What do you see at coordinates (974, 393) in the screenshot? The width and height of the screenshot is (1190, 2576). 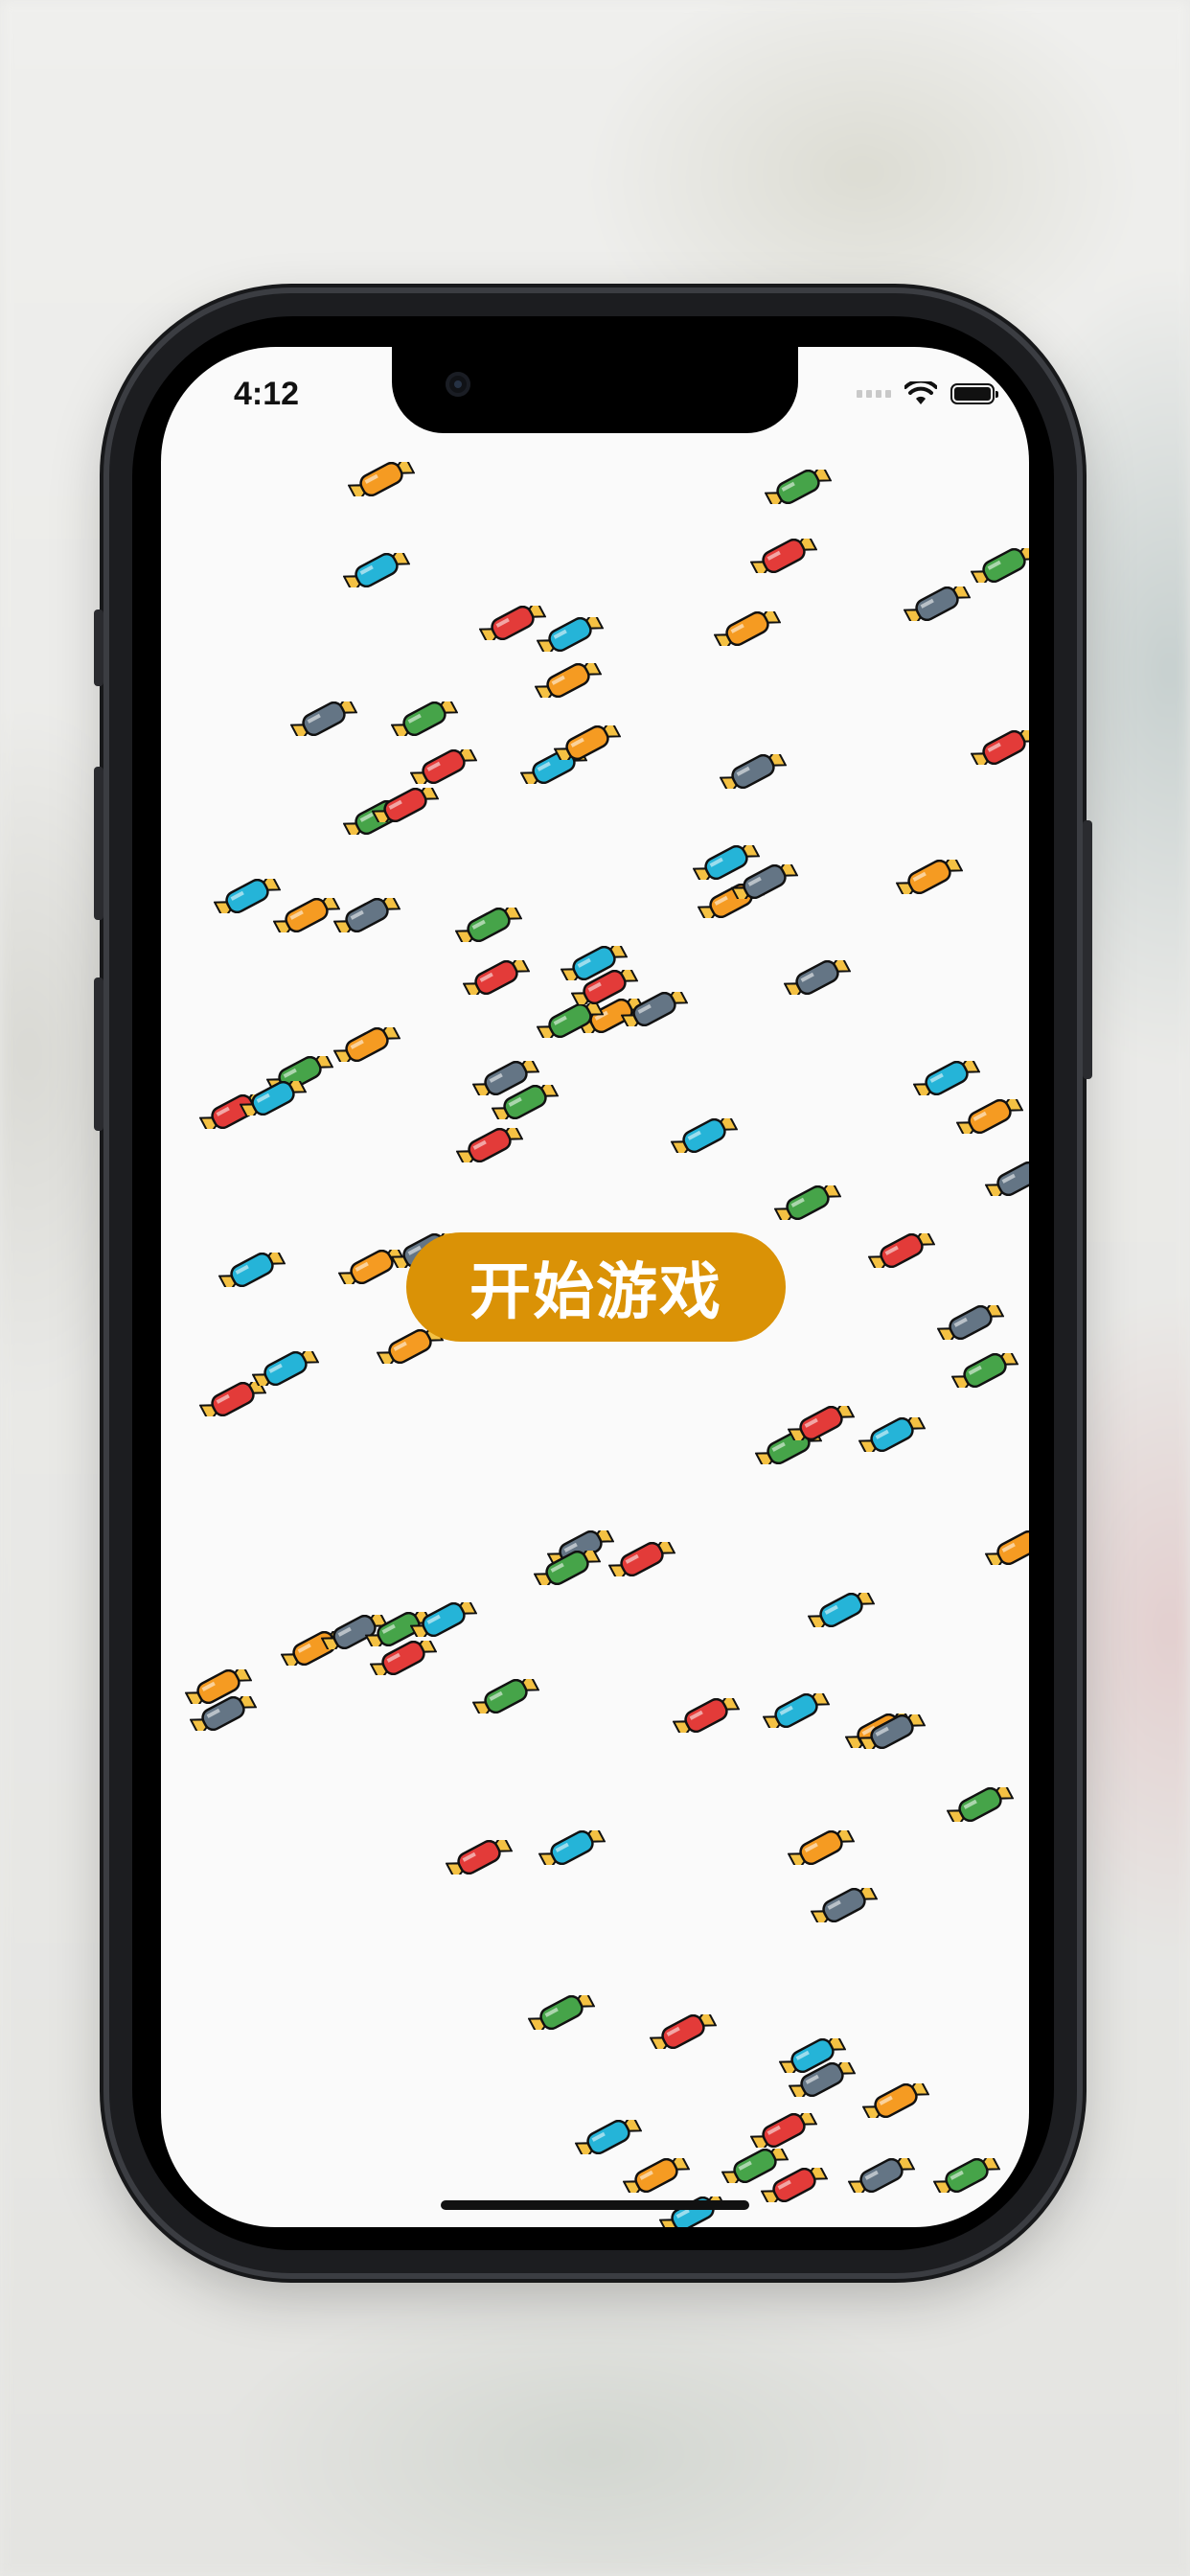 I see `battery-icon` at bounding box center [974, 393].